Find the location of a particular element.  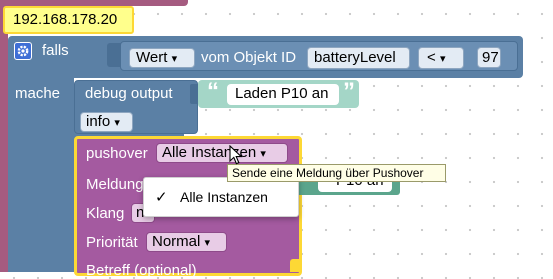

tooltip: Sende eine Meldung über Pushover is located at coordinates (336, 173).